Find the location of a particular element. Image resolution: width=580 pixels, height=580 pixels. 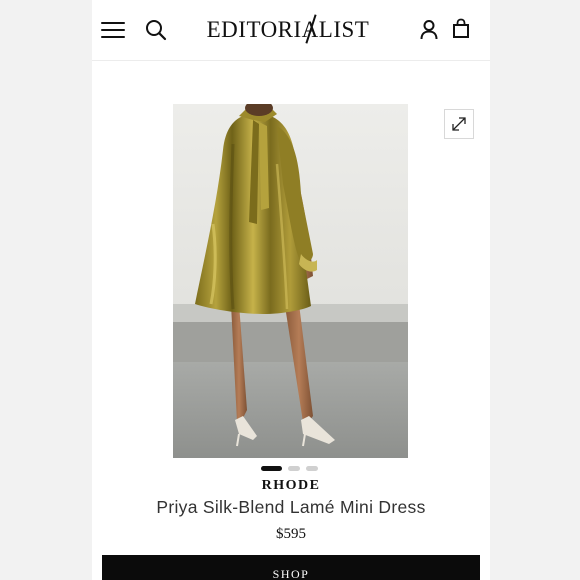

site-header: EDITORIALIST is located at coordinates (291, 30).